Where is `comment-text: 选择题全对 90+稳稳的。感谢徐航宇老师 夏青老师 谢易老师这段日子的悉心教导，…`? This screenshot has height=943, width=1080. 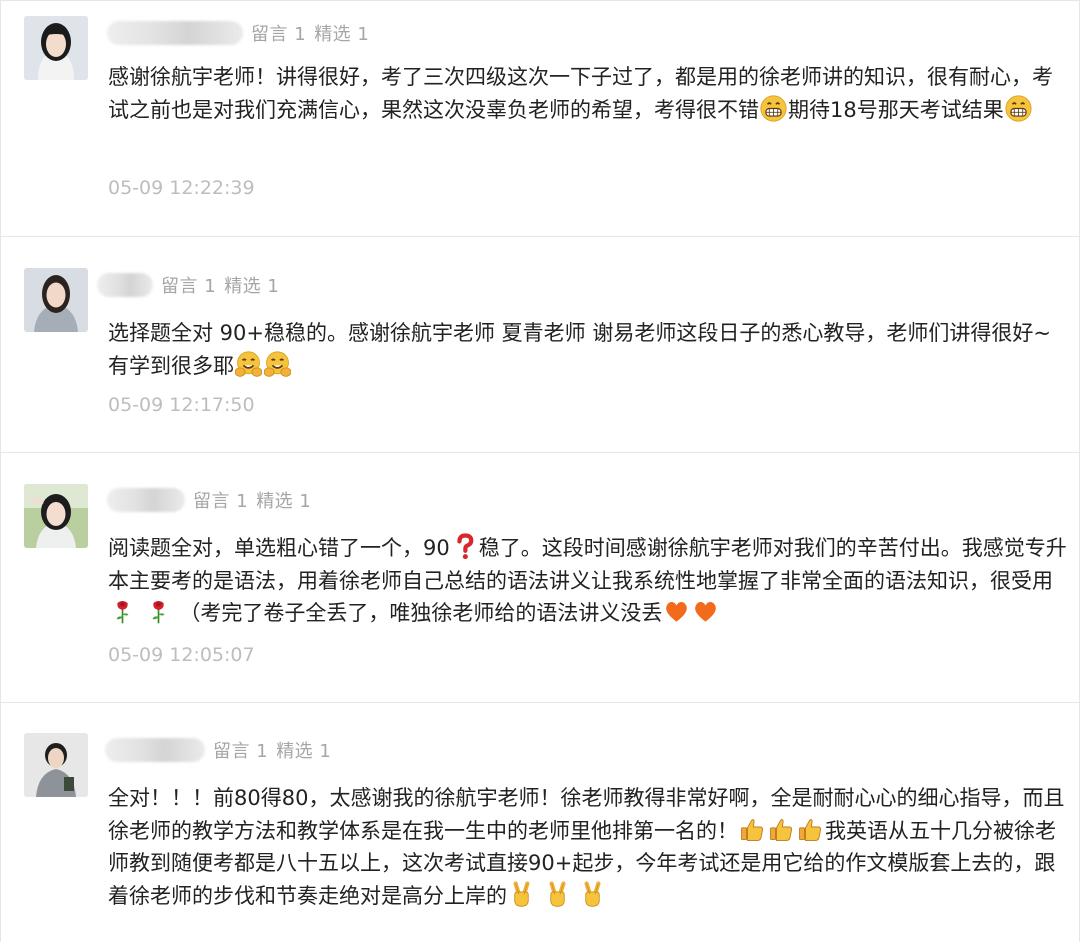
comment-text: 选择题全对 90+稳稳的。感谢徐航宇老师 夏青老师 谢易老师这段日子的悉心教导，… is located at coordinates (588, 349).